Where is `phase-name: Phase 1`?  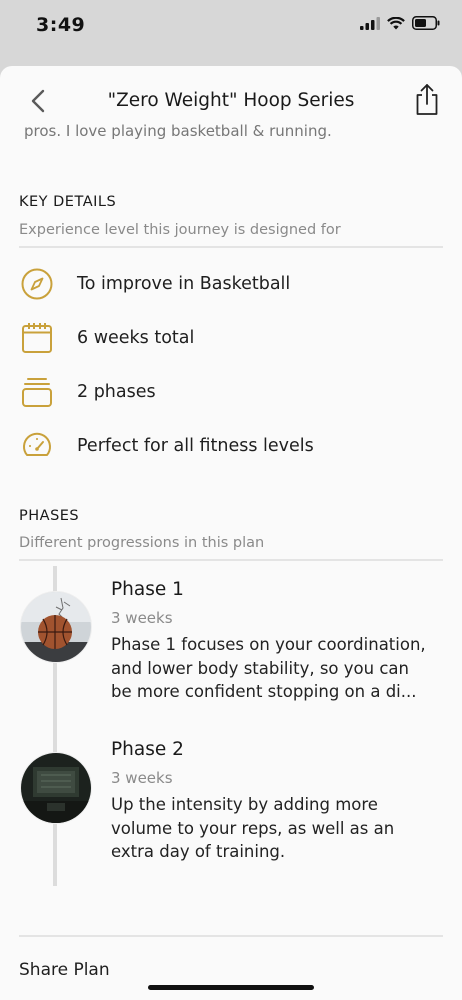
phase-name: Phase 1 is located at coordinates (147, 589).